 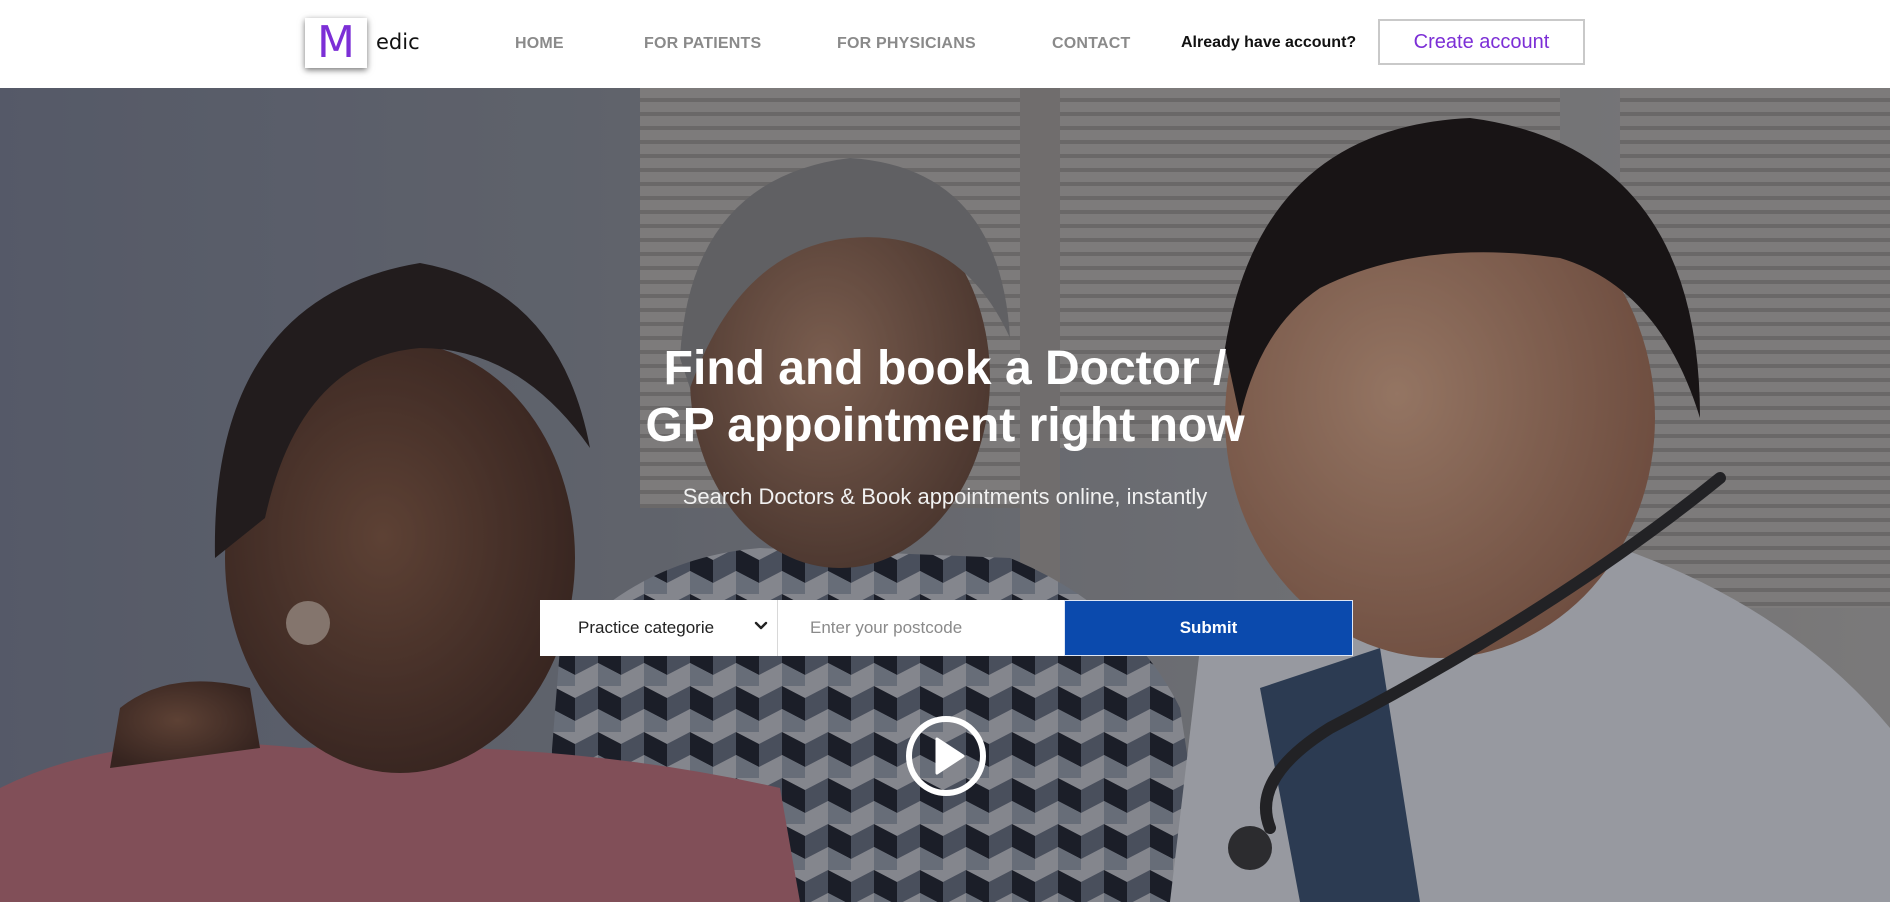 What do you see at coordinates (945, 368) in the screenshot?
I see `hero-headline-line-1: Find and book a Doctor /` at bounding box center [945, 368].